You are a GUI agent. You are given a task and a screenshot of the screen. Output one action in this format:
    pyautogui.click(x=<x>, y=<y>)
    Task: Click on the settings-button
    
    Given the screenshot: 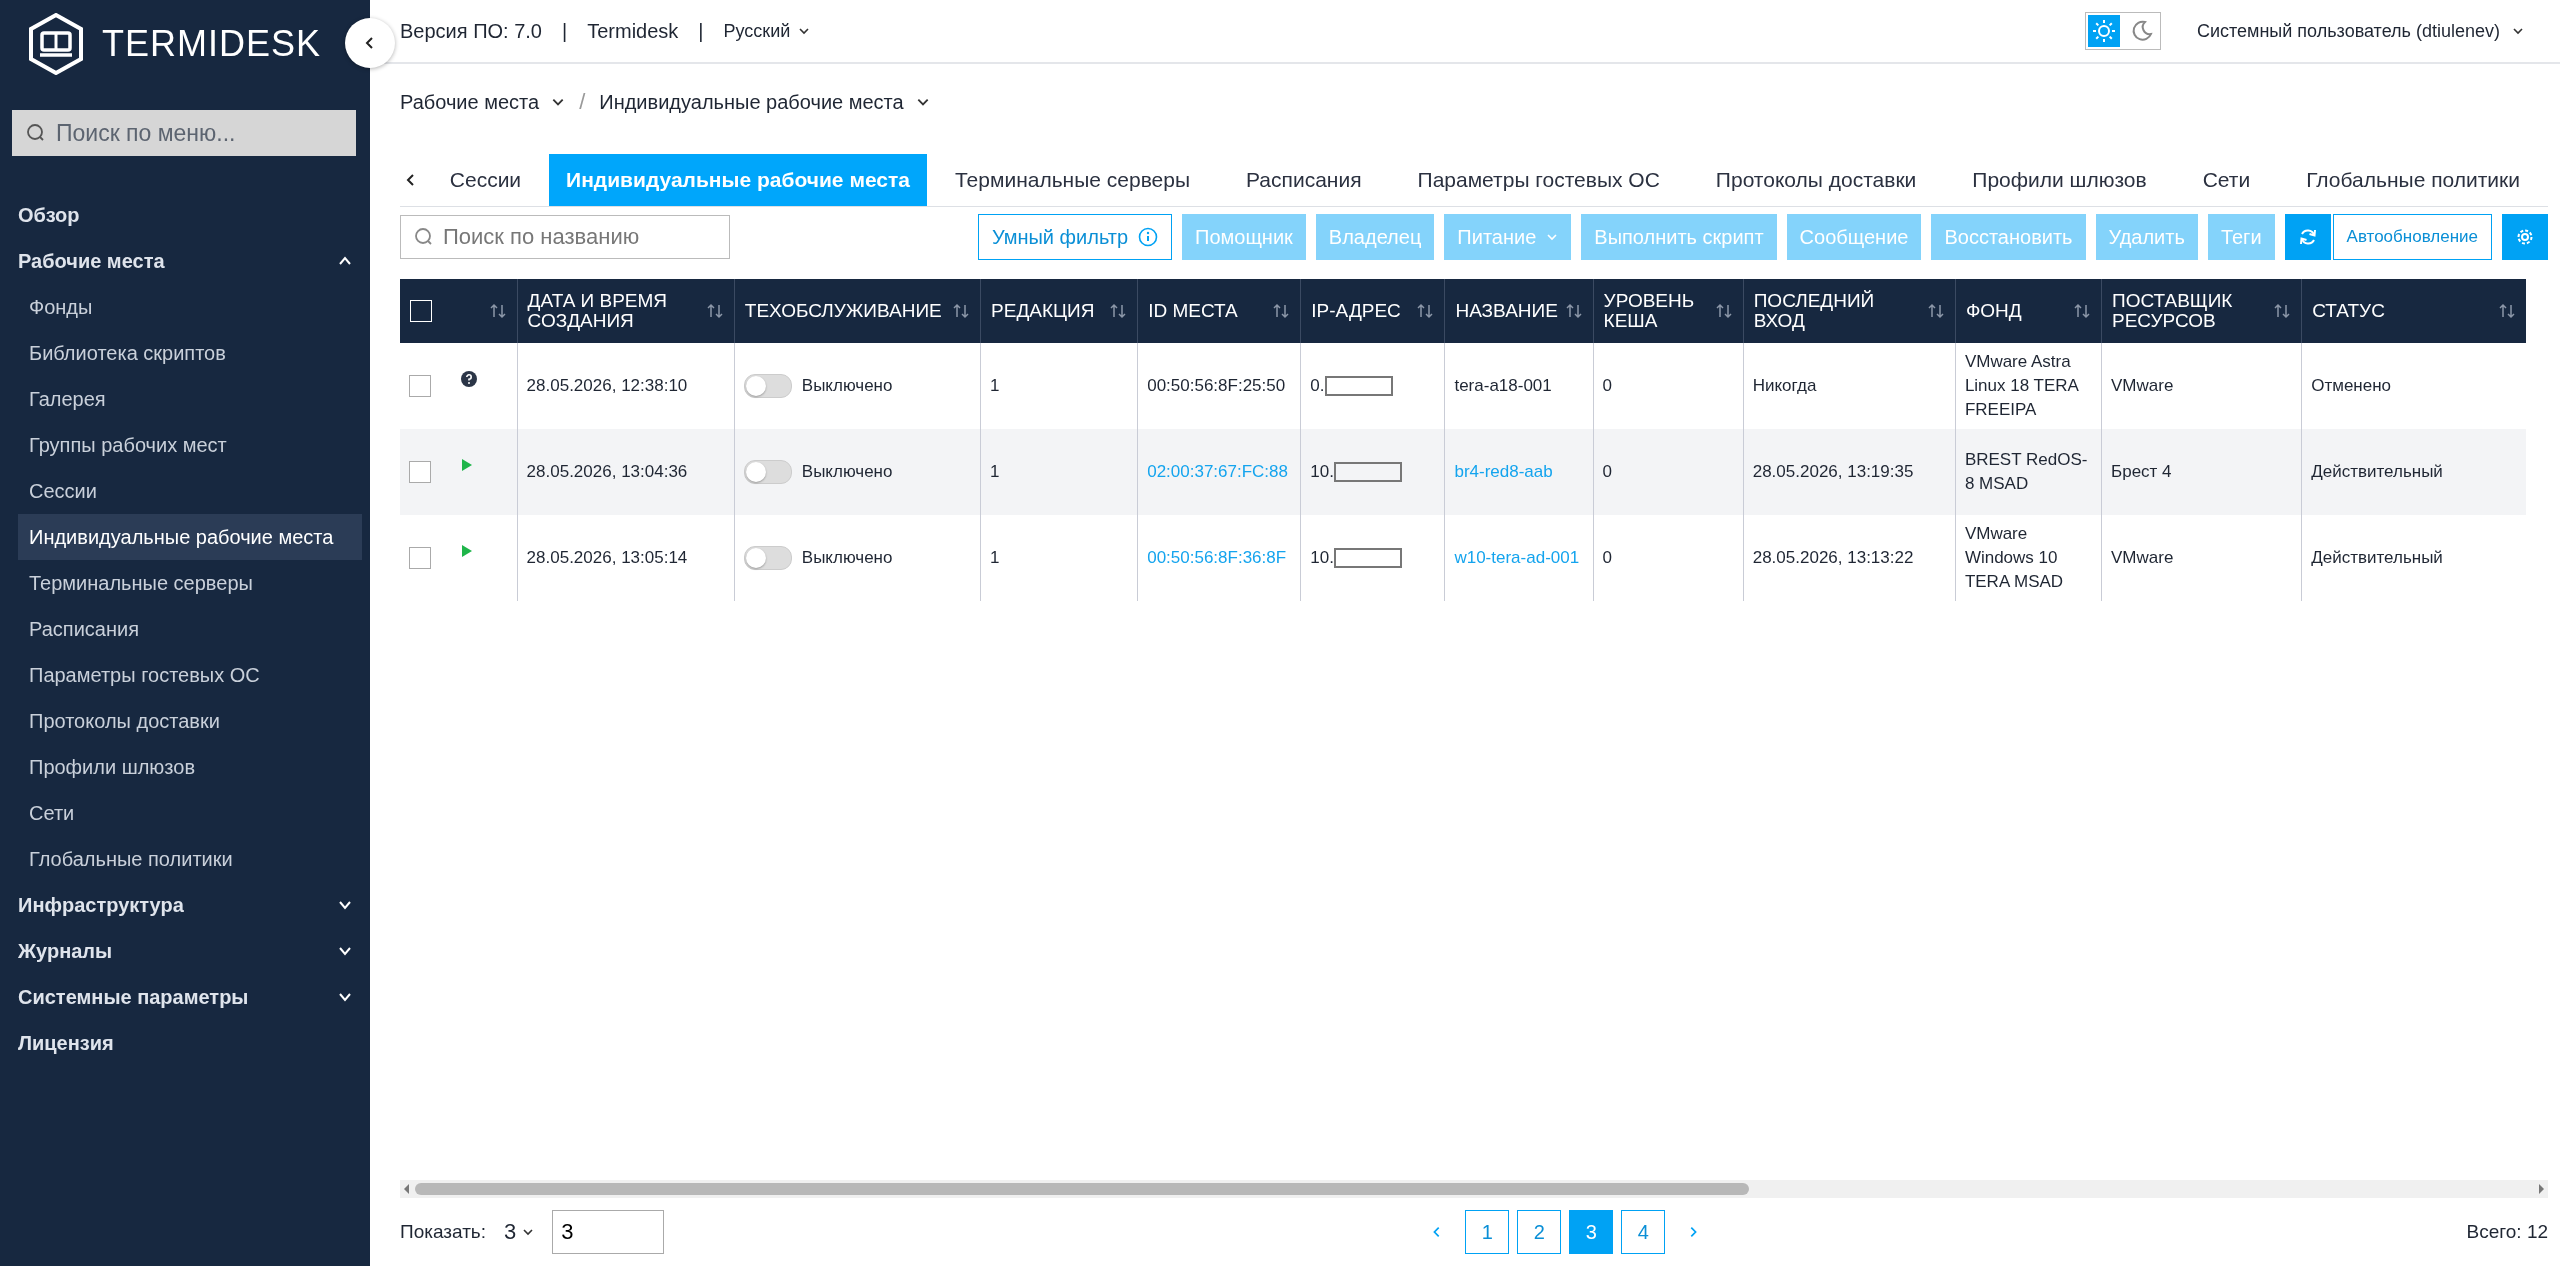 What is the action you would take?
    pyautogui.click(x=2525, y=237)
    